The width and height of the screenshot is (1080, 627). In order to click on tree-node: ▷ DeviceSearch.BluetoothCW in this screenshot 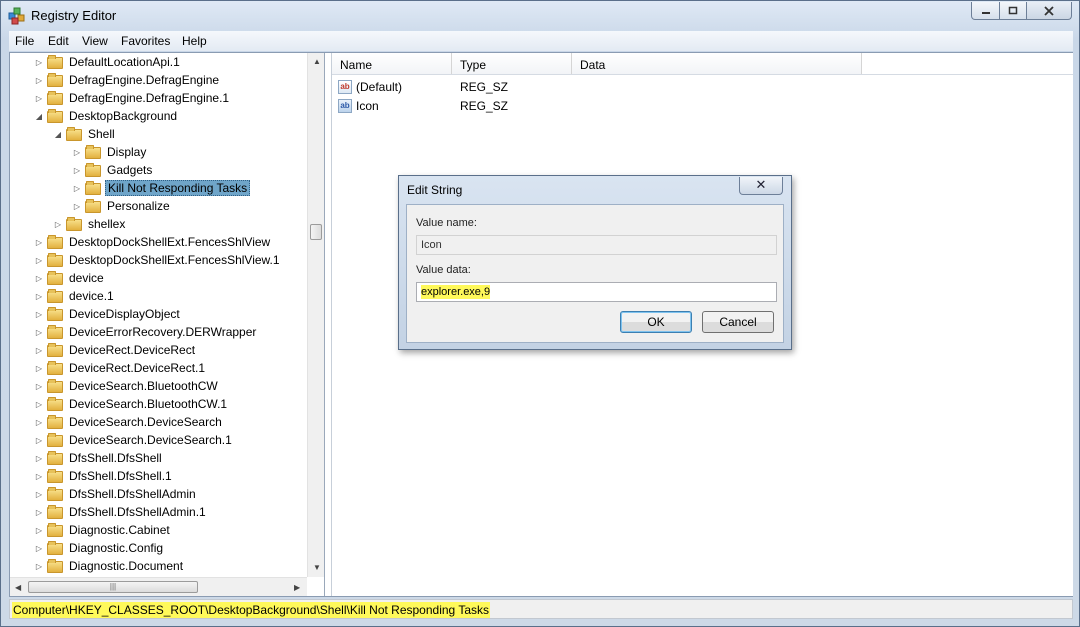, I will do `click(127, 386)`.